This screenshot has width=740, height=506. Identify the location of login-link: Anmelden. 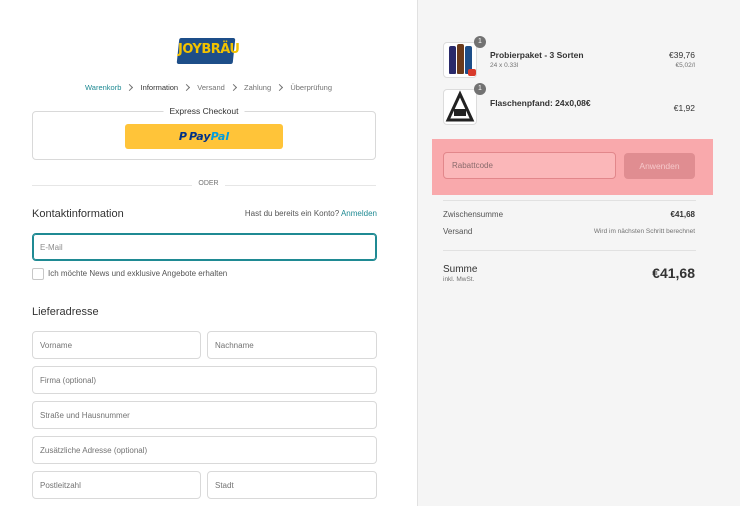
(359, 213).